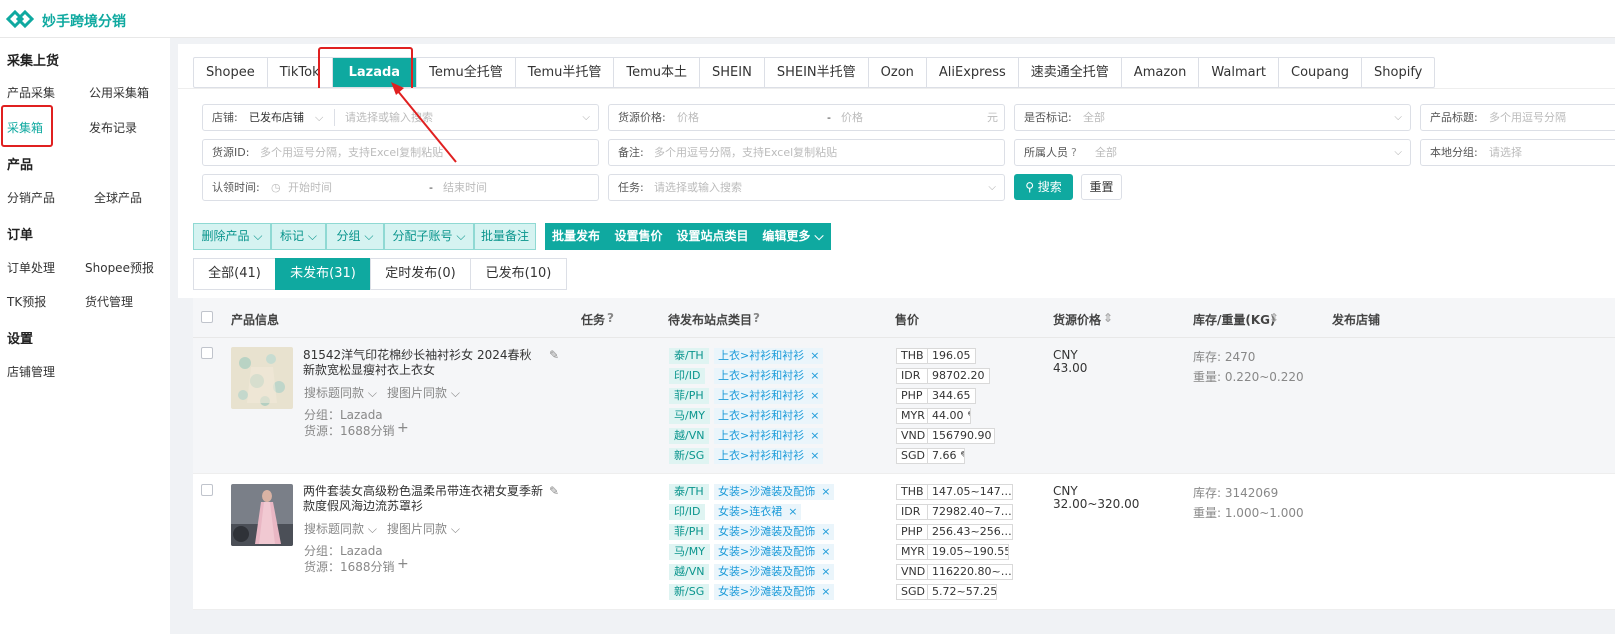  Describe the element at coordinates (207, 317) in the screenshot. I see `select-all-checkbox` at that location.